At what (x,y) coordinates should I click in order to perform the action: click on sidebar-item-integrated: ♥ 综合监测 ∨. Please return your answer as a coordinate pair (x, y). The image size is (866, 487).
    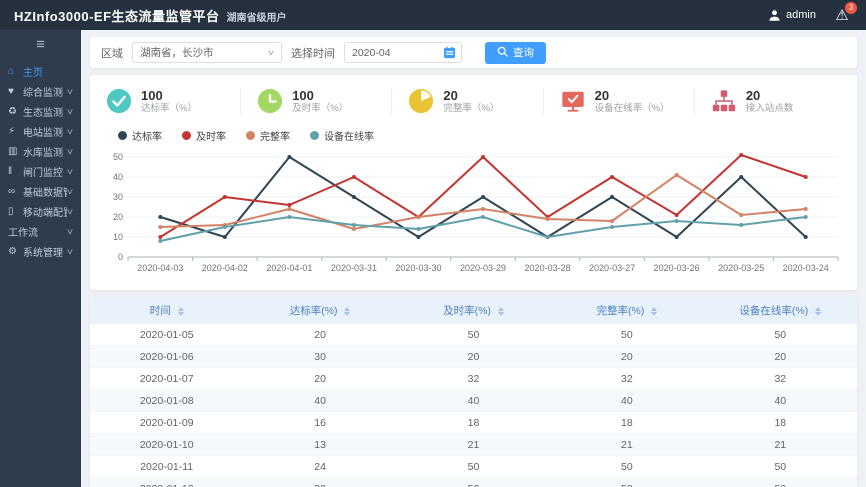
    Looking at the image, I should click on (40, 91).